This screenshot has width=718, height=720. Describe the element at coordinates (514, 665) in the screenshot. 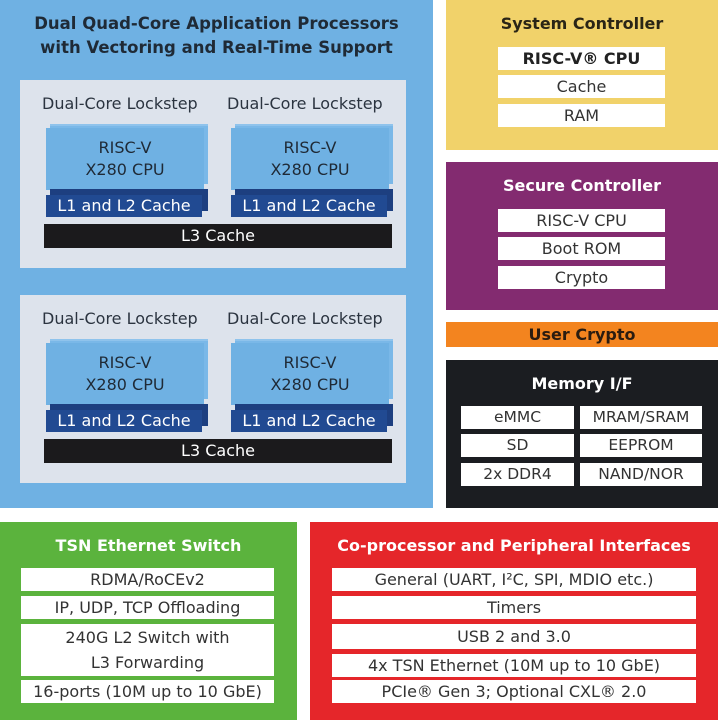

I see `coprocessor-tsn-ethernet: 4x TSN Ethernet (10M up to 10 GbE)` at that location.